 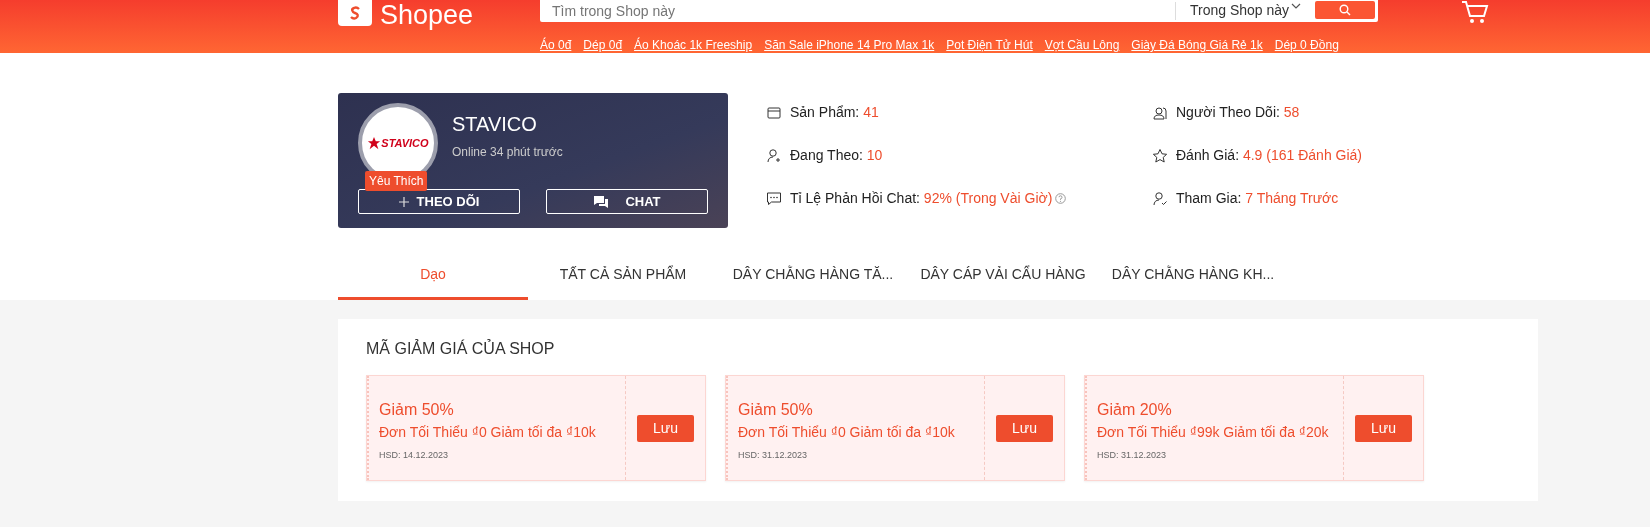 What do you see at coordinates (1306, 45) in the screenshot?
I see `keyword-link: Dép 0 Đồng` at bounding box center [1306, 45].